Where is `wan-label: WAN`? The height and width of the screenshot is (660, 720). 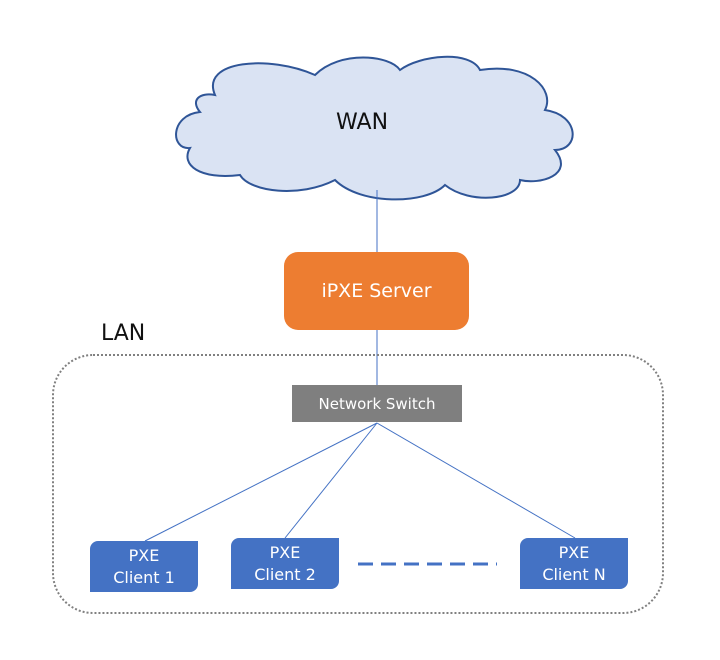 wan-label: WAN is located at coordinates (362, 122).